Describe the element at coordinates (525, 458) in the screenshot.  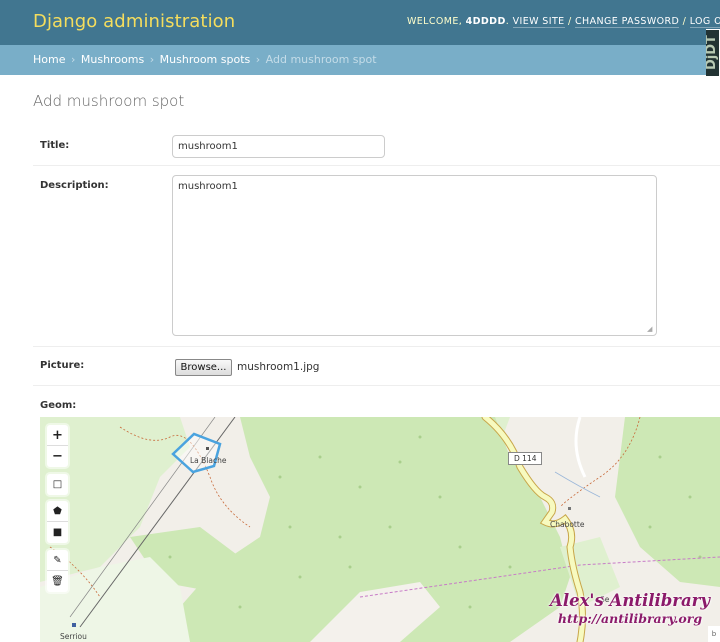
I see `map-road-label: D 114` at that location.